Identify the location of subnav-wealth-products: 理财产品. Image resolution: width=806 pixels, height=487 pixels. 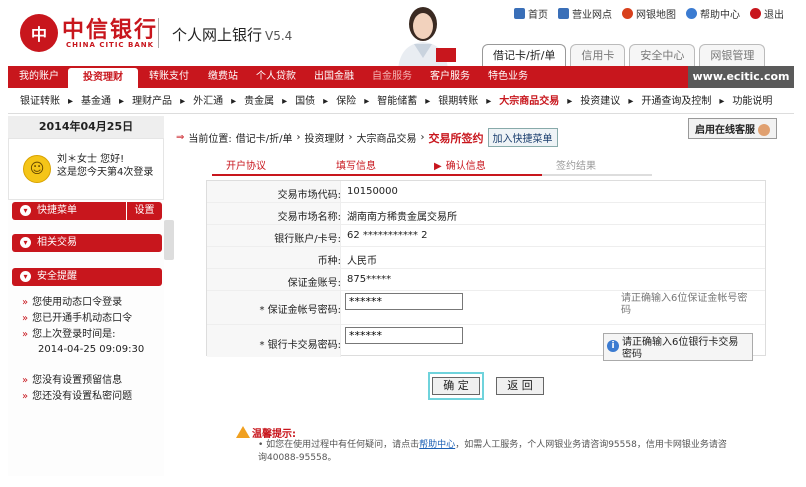
(152, 102).